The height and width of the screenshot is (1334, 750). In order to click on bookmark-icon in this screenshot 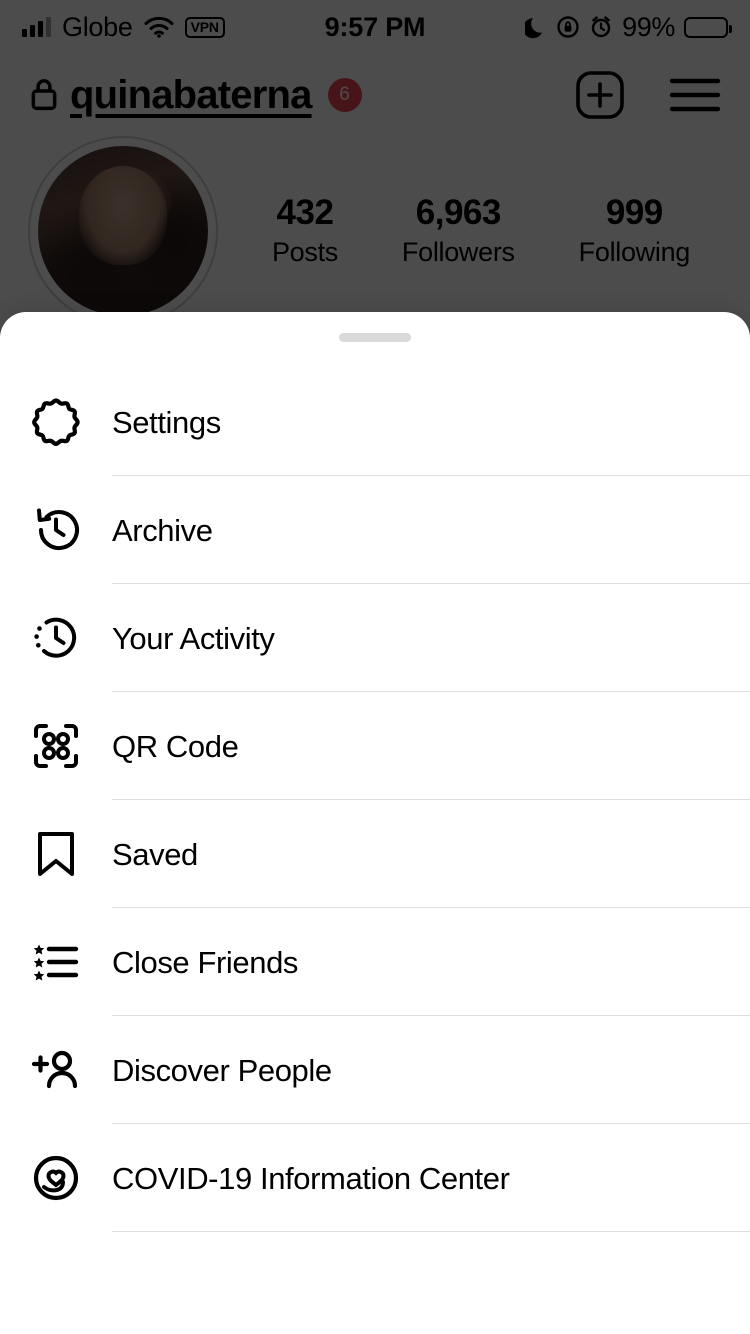, I will do `click(56, 854)`.